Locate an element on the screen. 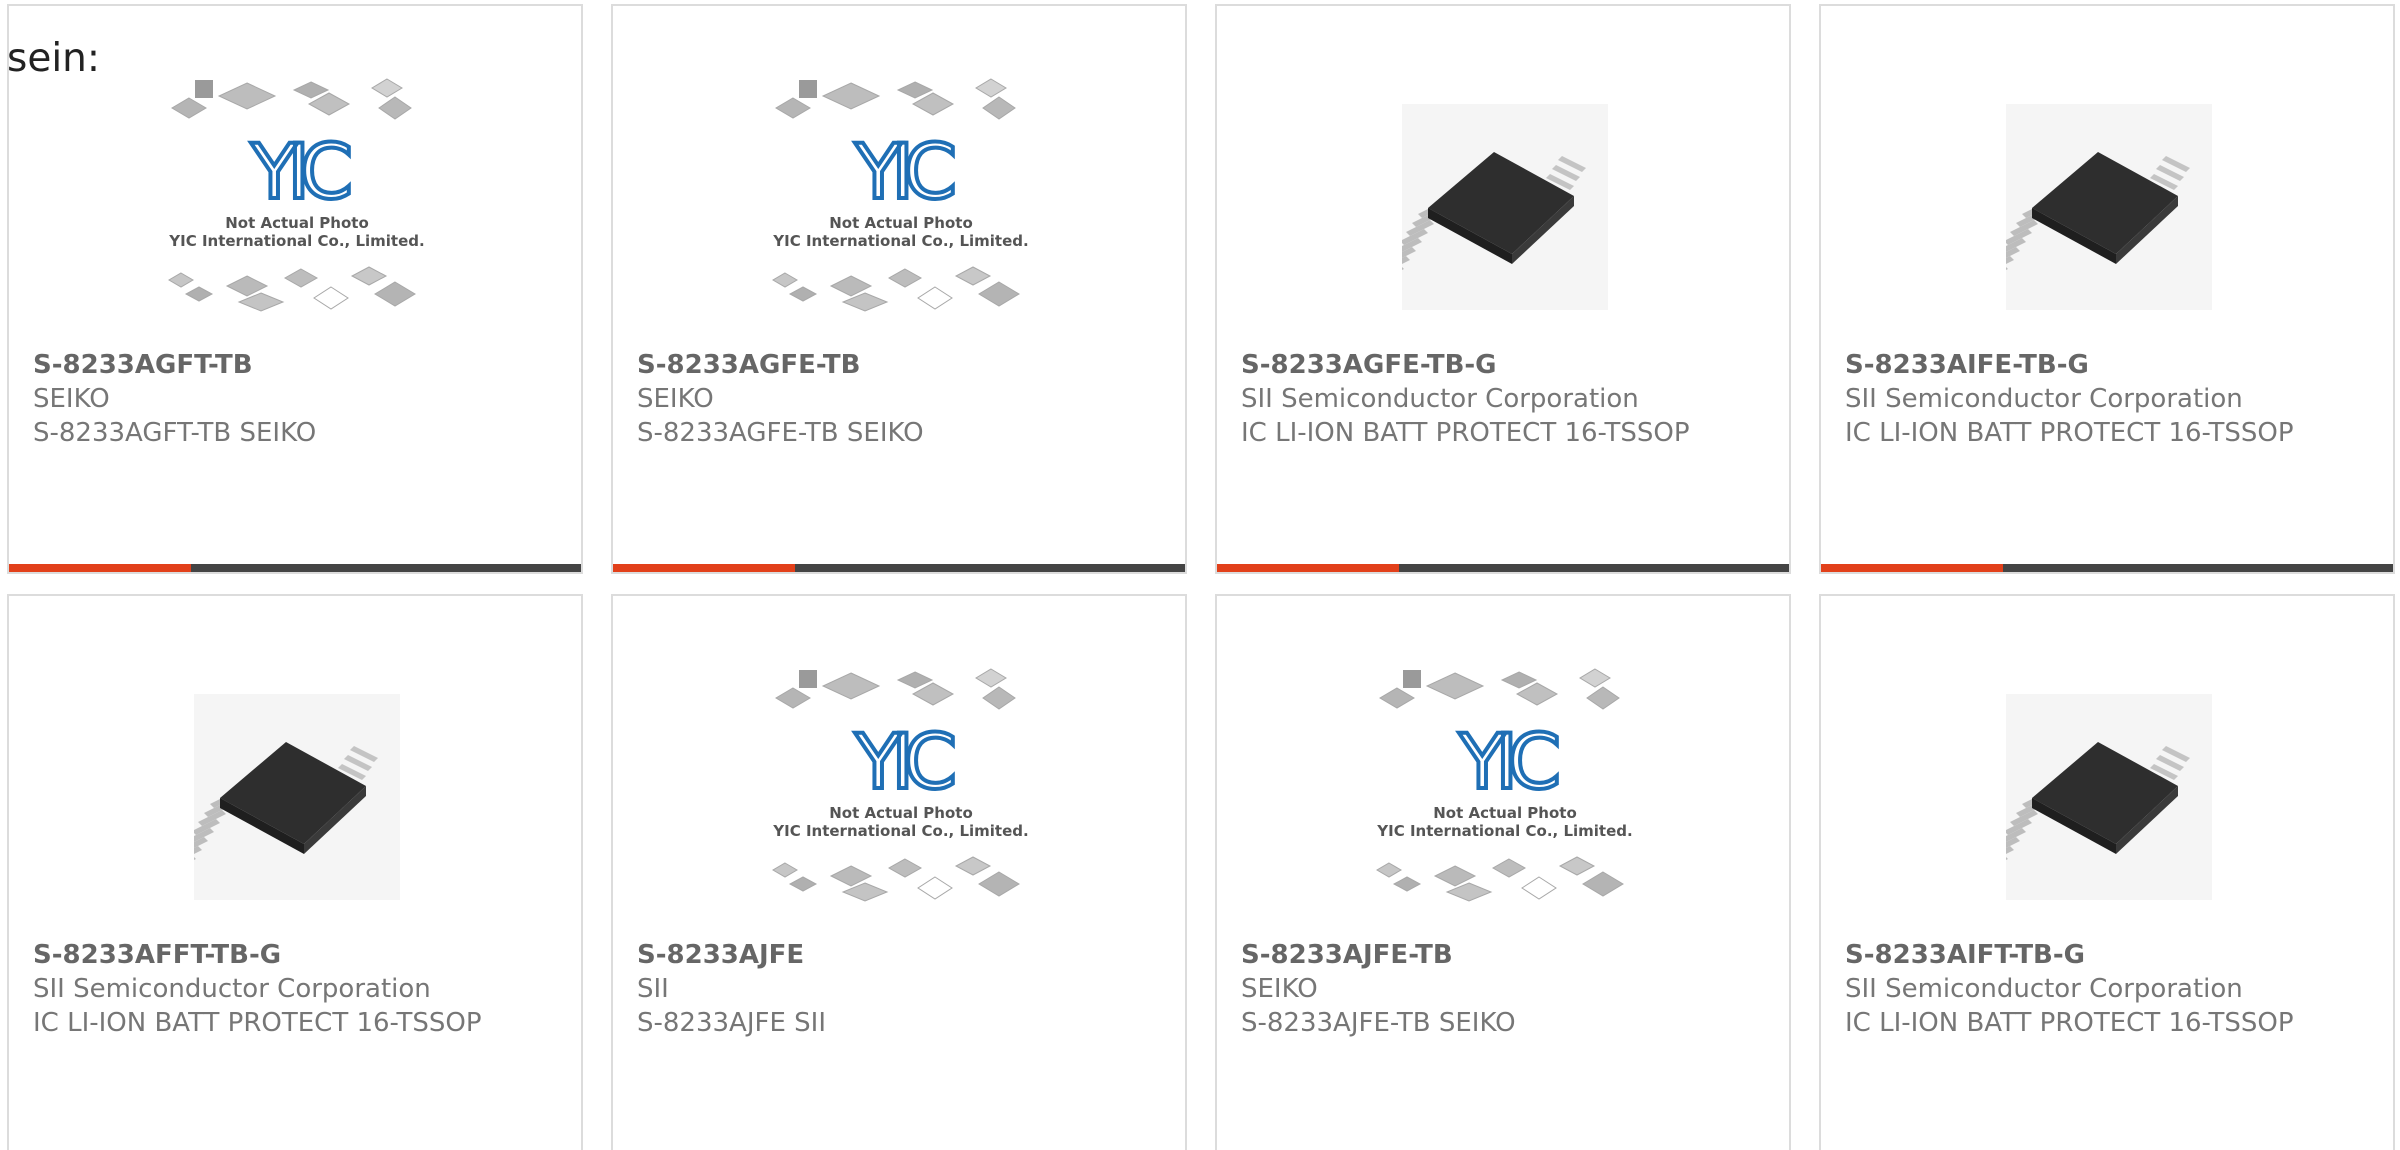 This screenshot has width=2400, height=1150. part-number-link: S-8233AGFE-TB-G is located at coordinates (1471, 365).